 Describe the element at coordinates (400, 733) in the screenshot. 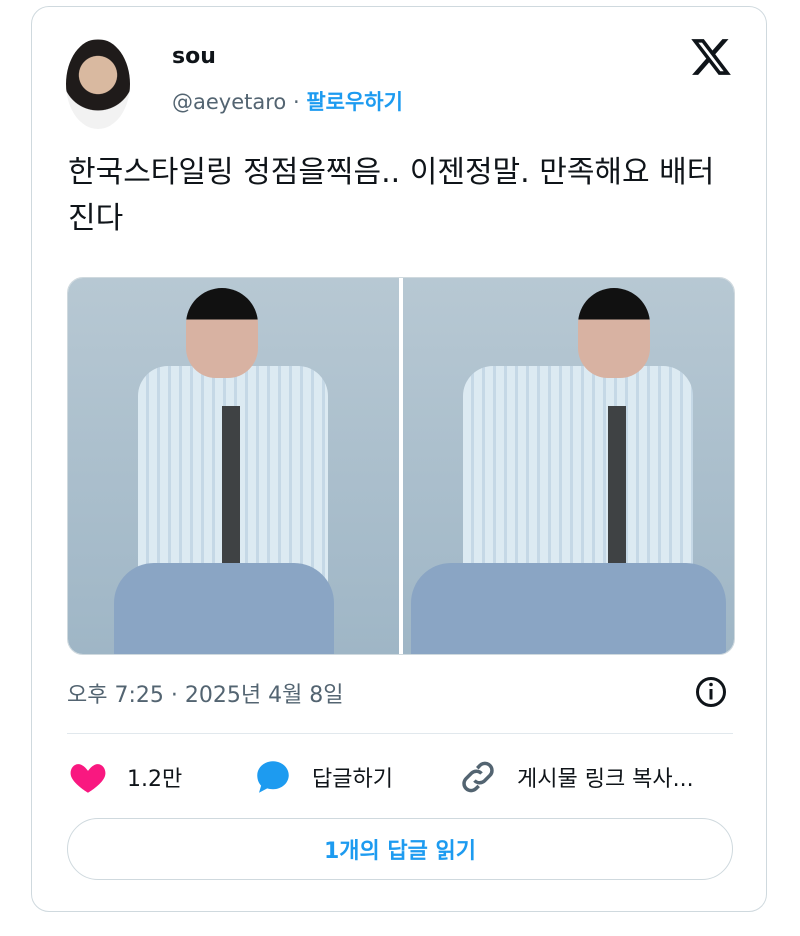

I see `divider` at that location.